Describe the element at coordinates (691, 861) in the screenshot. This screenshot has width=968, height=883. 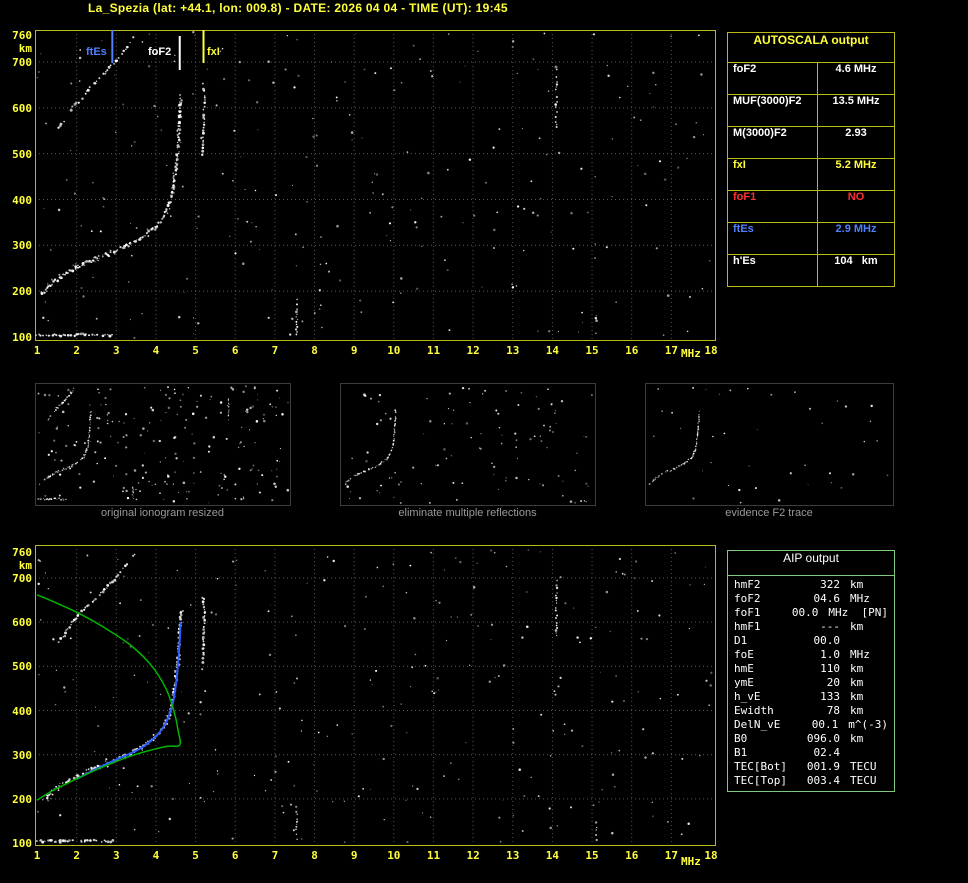
I see `profile-x-axis-unit-label: MHz` at that location.